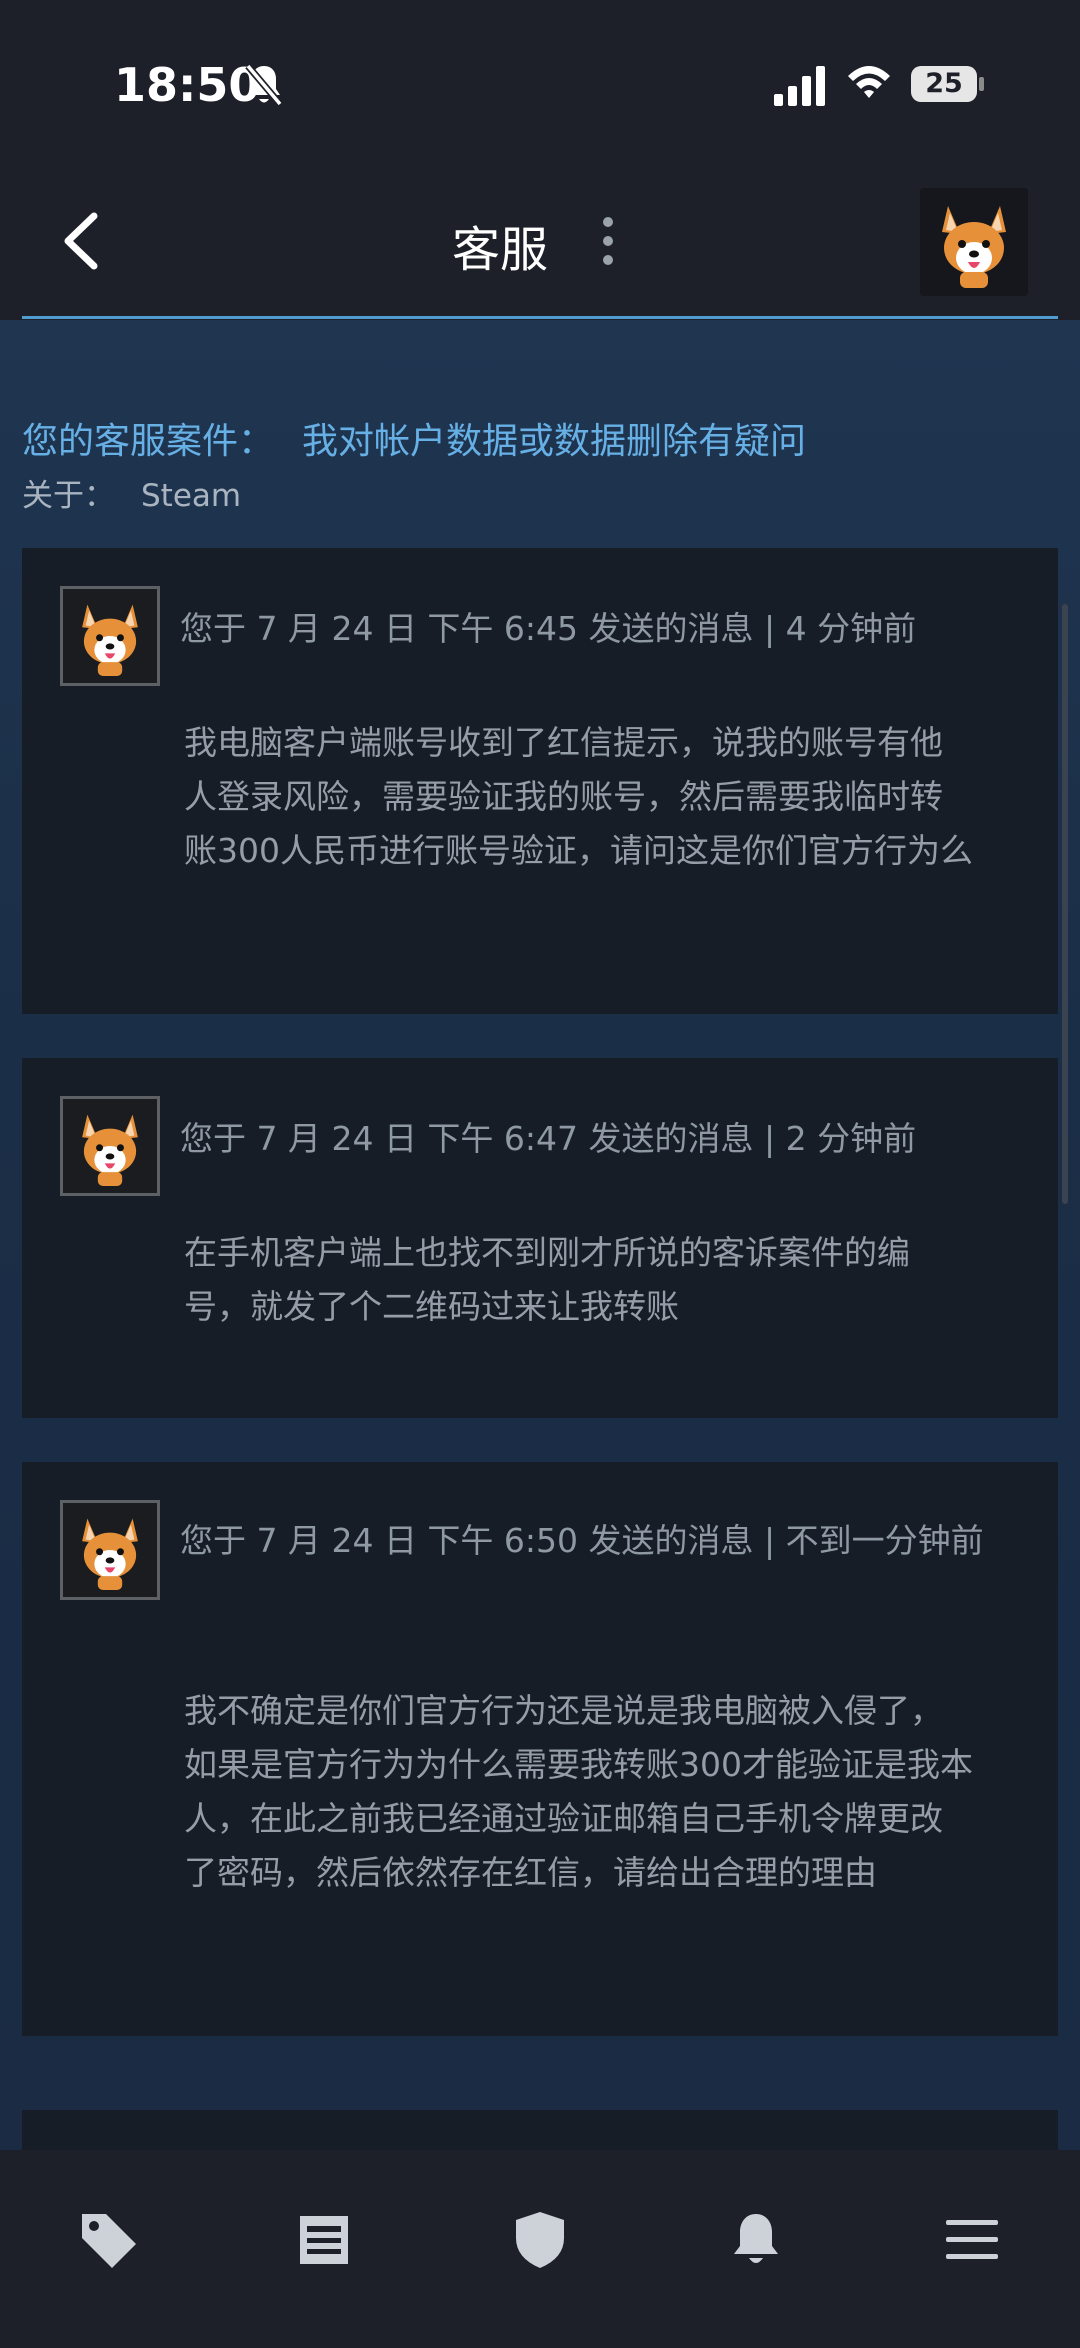 The image size is (1080, 2348). Describe the element at coordinates (799, 86) in the screenshot. I see `signal-icon` at that location.